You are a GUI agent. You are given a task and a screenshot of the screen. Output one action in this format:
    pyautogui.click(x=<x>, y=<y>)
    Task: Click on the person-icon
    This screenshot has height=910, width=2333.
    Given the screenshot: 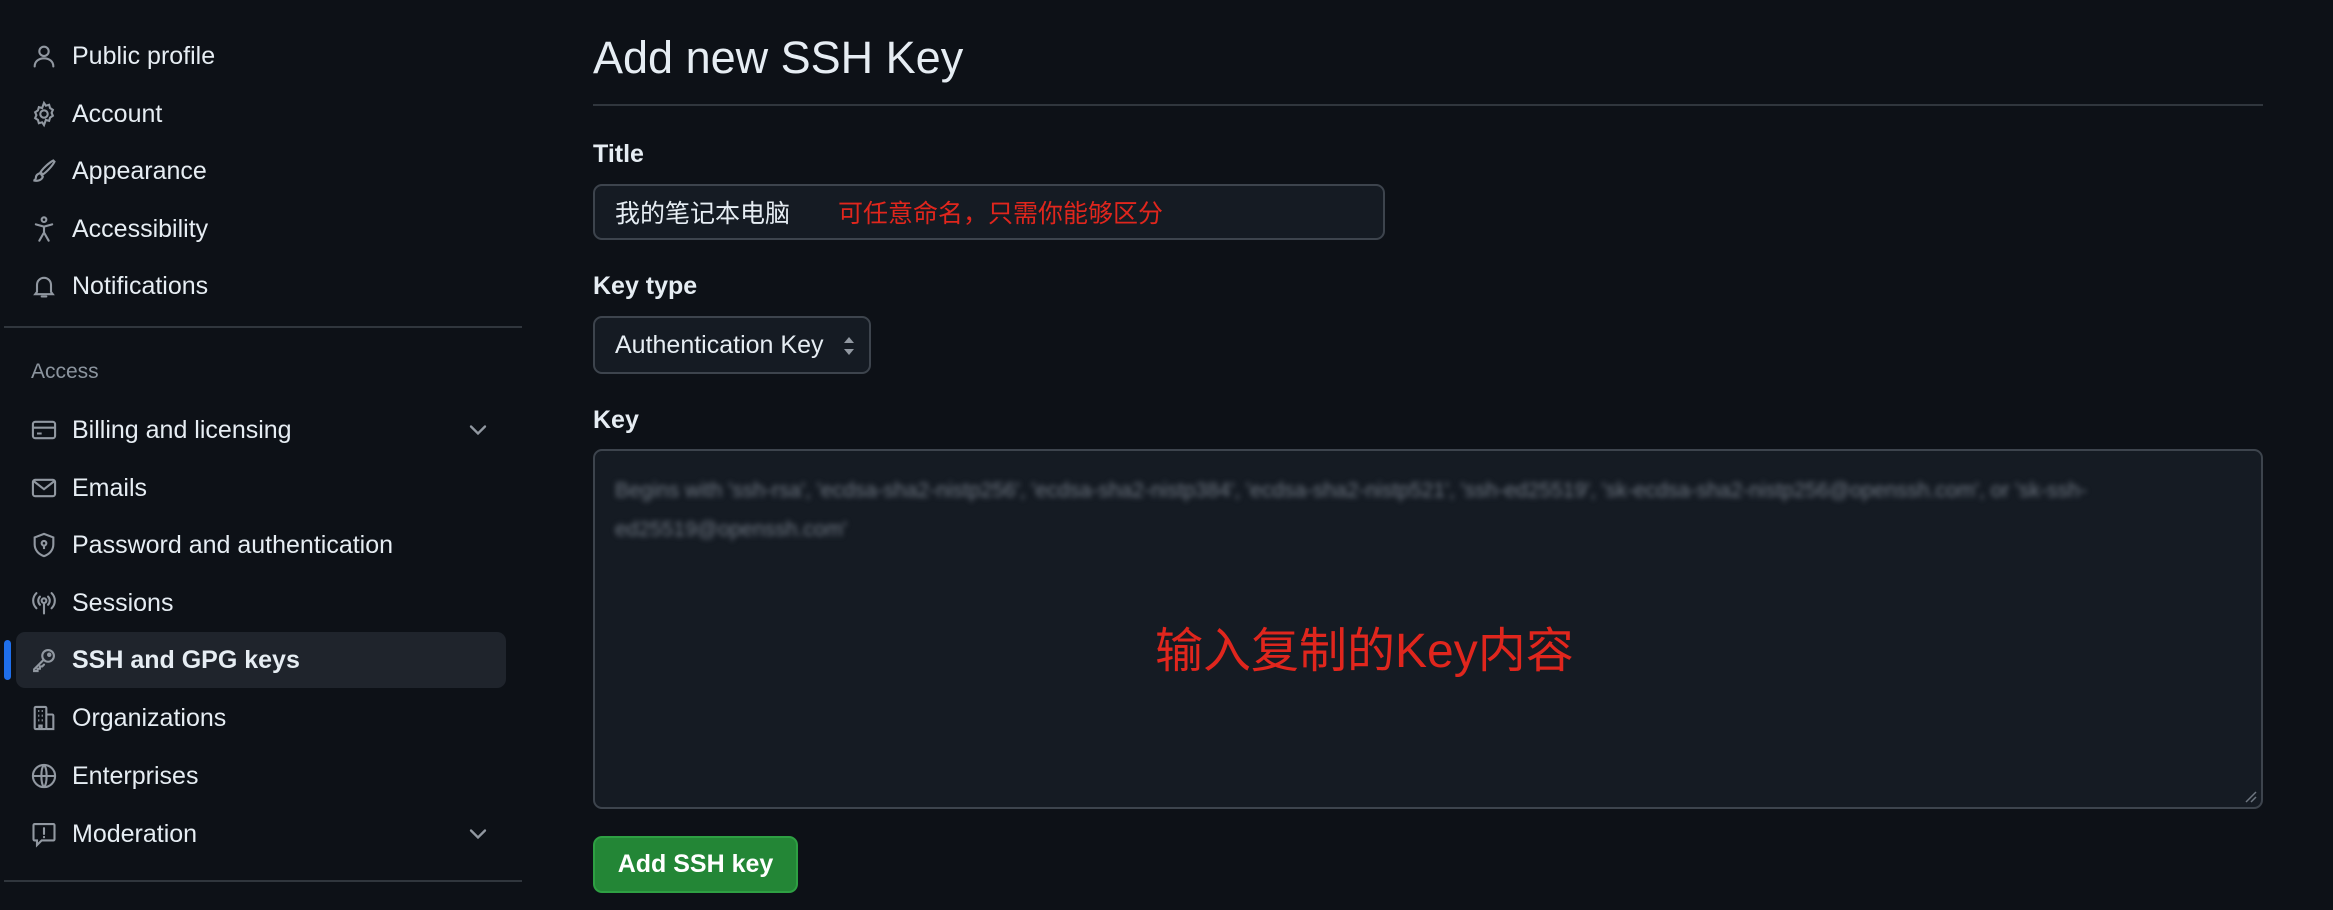 What is the action you would take?
    pyautogui.click(x=44, y=56)
    